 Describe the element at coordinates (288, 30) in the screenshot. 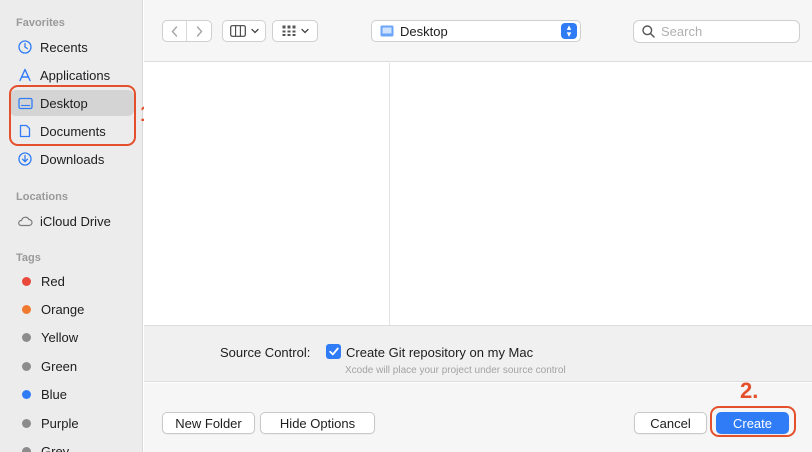

I see `grid-icon` at that location.